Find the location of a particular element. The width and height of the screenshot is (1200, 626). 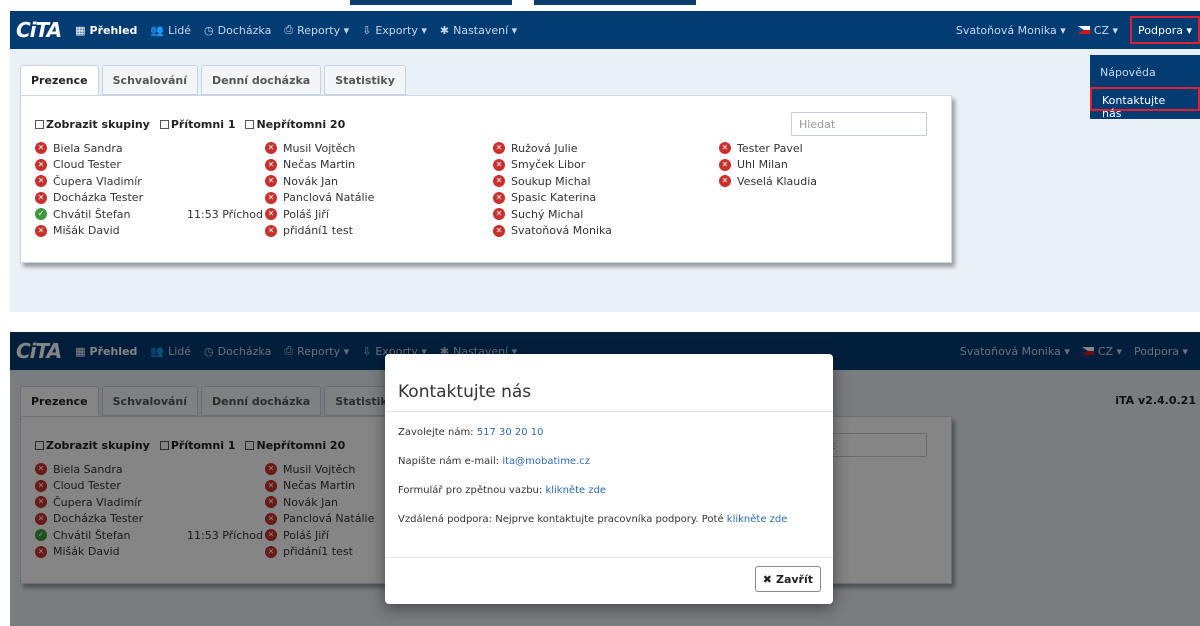

show-groups-checkbox: Zobrazit skupiny is located at coordinates (92, 124).